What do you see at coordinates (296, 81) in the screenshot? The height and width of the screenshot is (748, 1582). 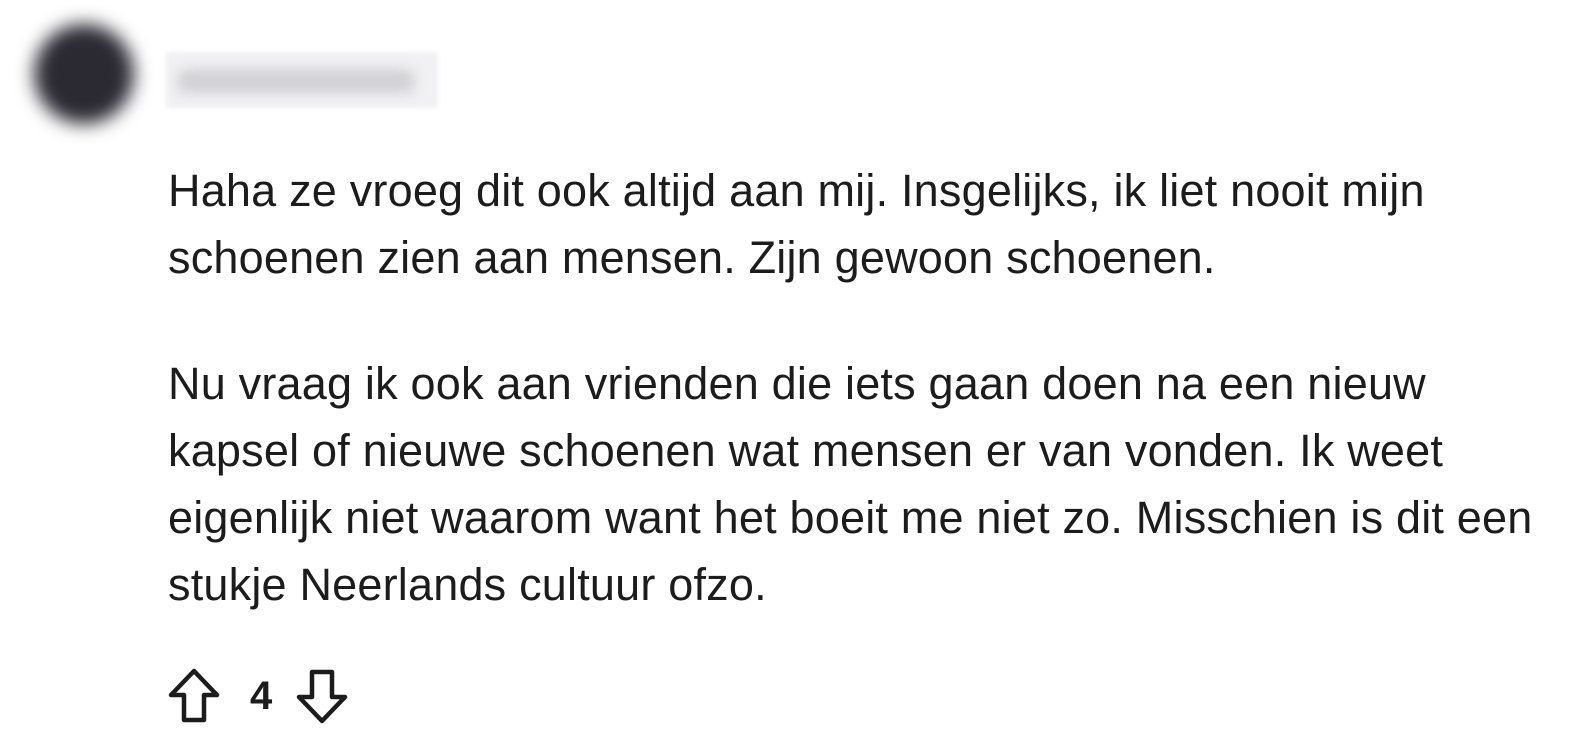 I see `author-name-blur` at bounding box center [296, 81].